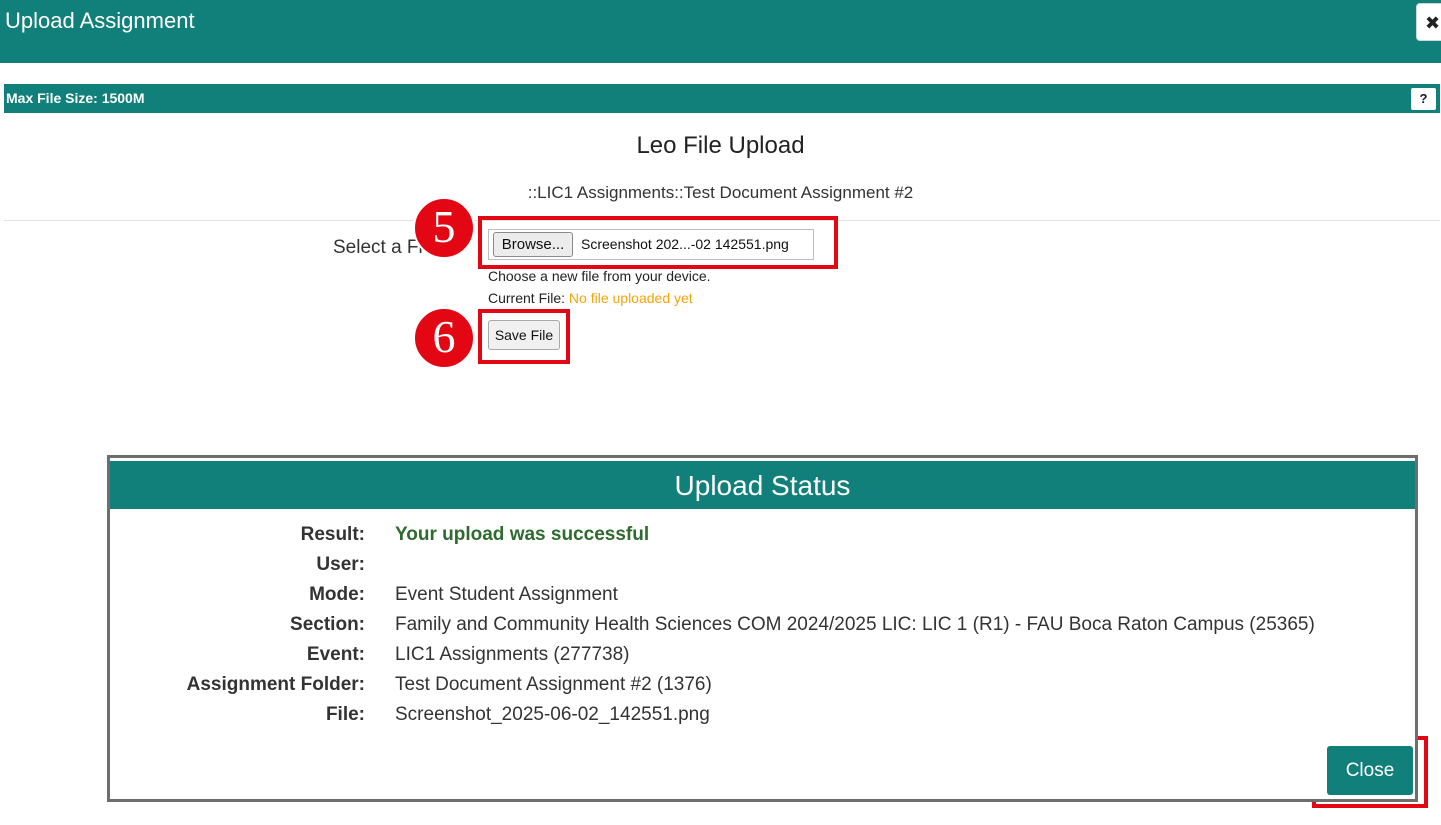 Image resolution: width=1441 pixels, height=825 pixels. What do you see at coordinates (327, 624) in the screenshot?
I see `section-label: Section:` at bounding box center [327, 624].